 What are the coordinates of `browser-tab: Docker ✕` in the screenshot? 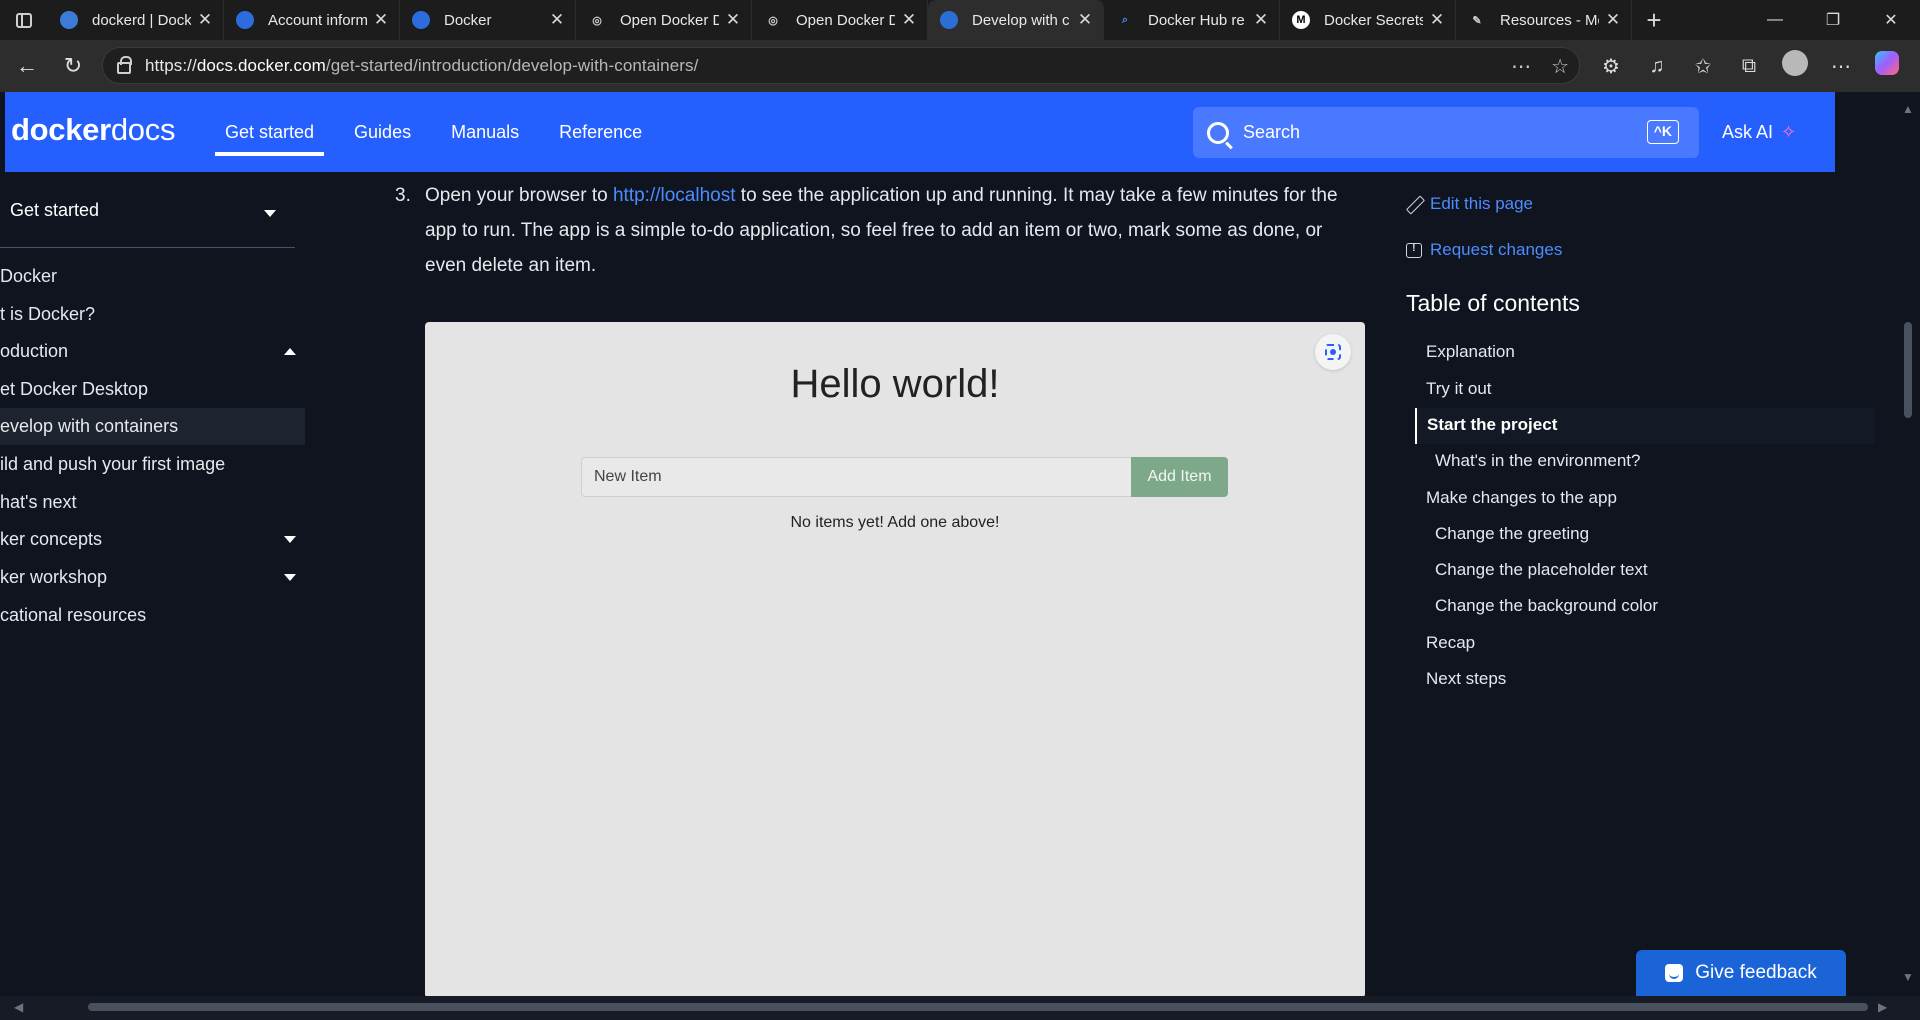 It's located at (488, 20).